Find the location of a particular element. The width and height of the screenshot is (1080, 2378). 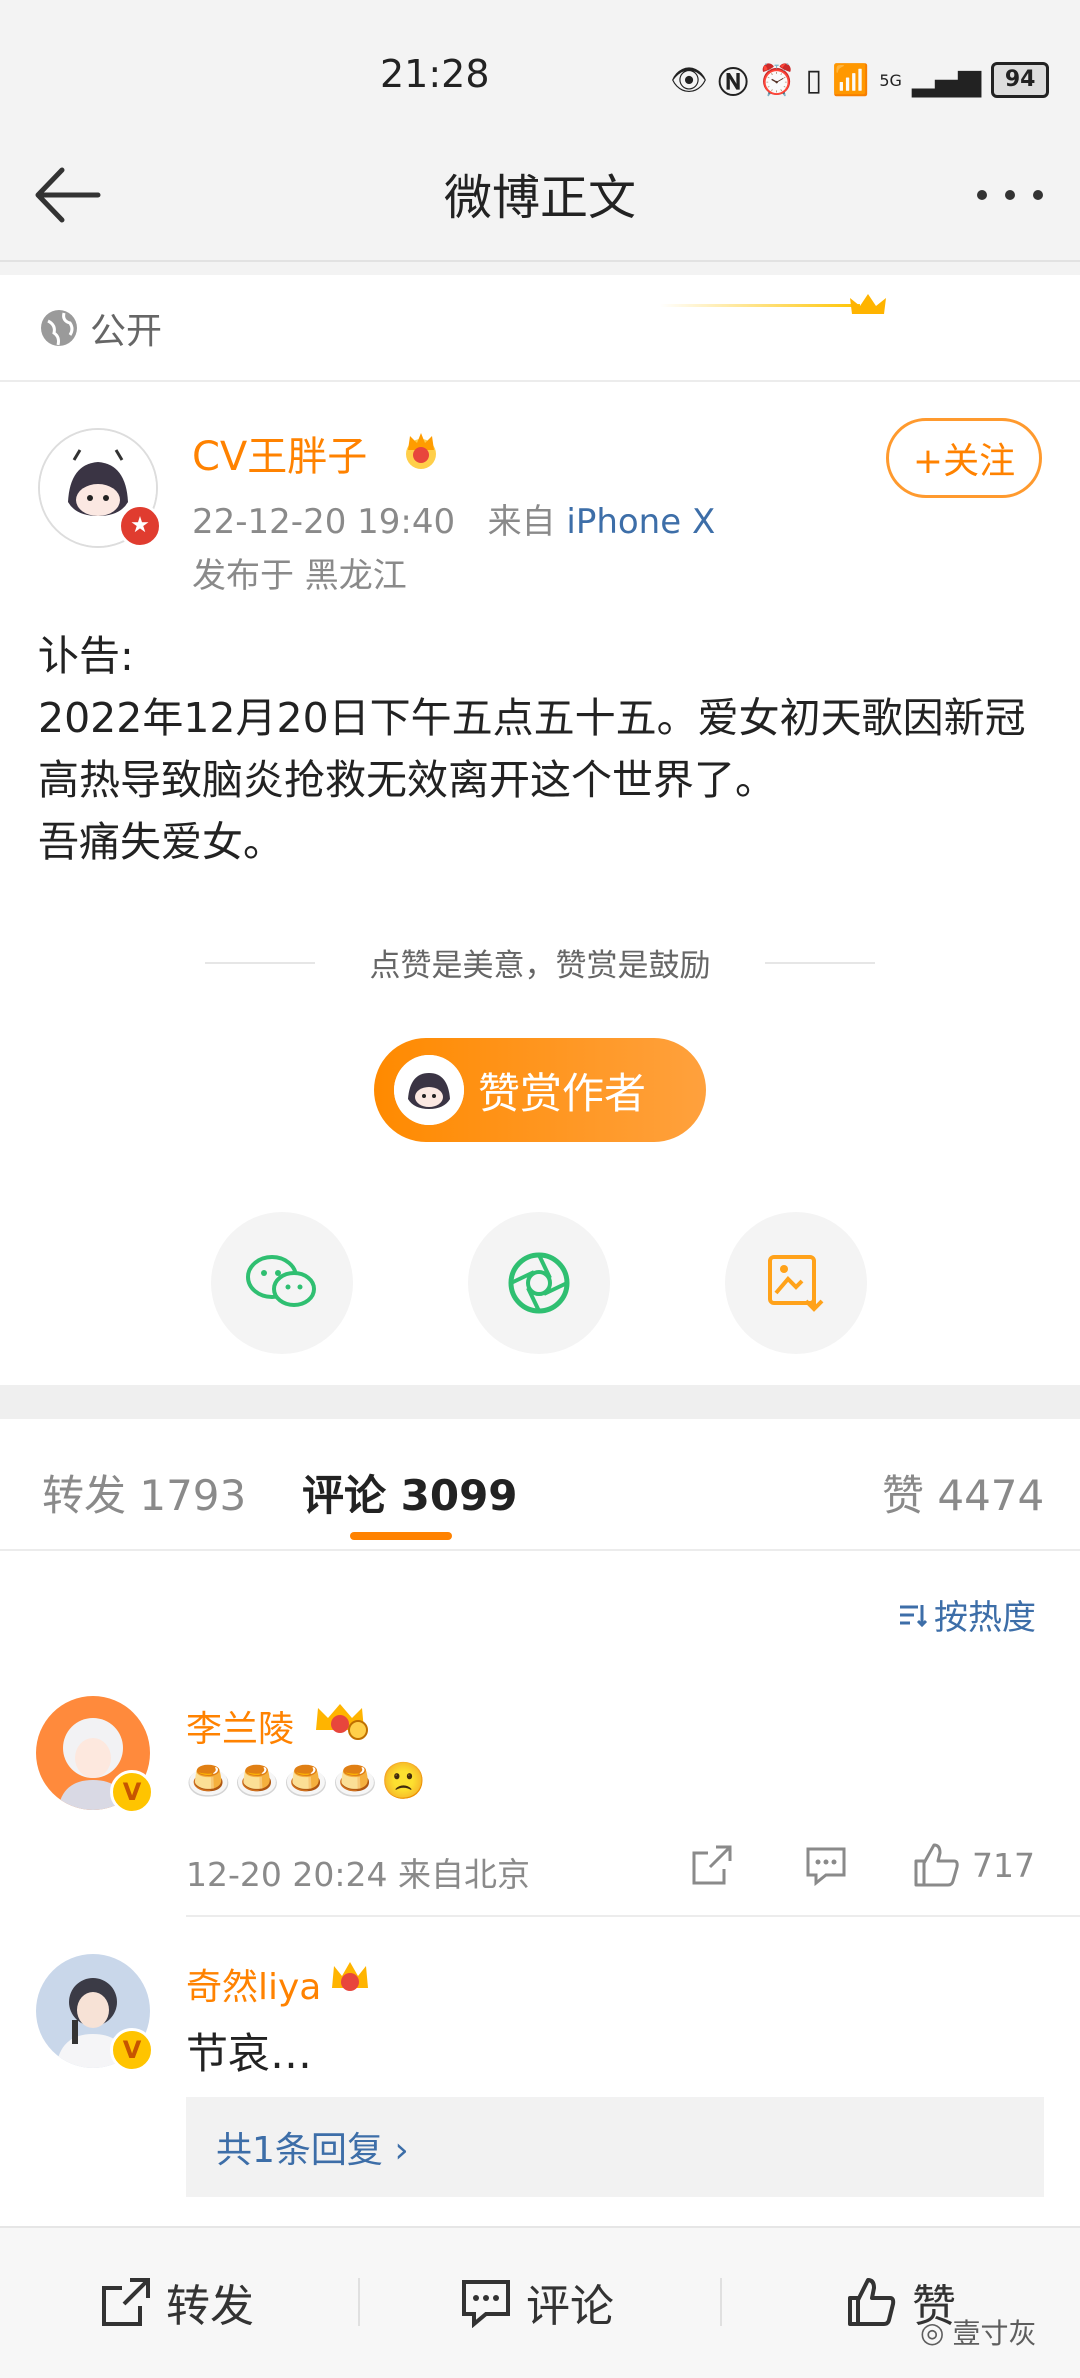

comment-like-button: 717 is located at coordinates (973, 1865).